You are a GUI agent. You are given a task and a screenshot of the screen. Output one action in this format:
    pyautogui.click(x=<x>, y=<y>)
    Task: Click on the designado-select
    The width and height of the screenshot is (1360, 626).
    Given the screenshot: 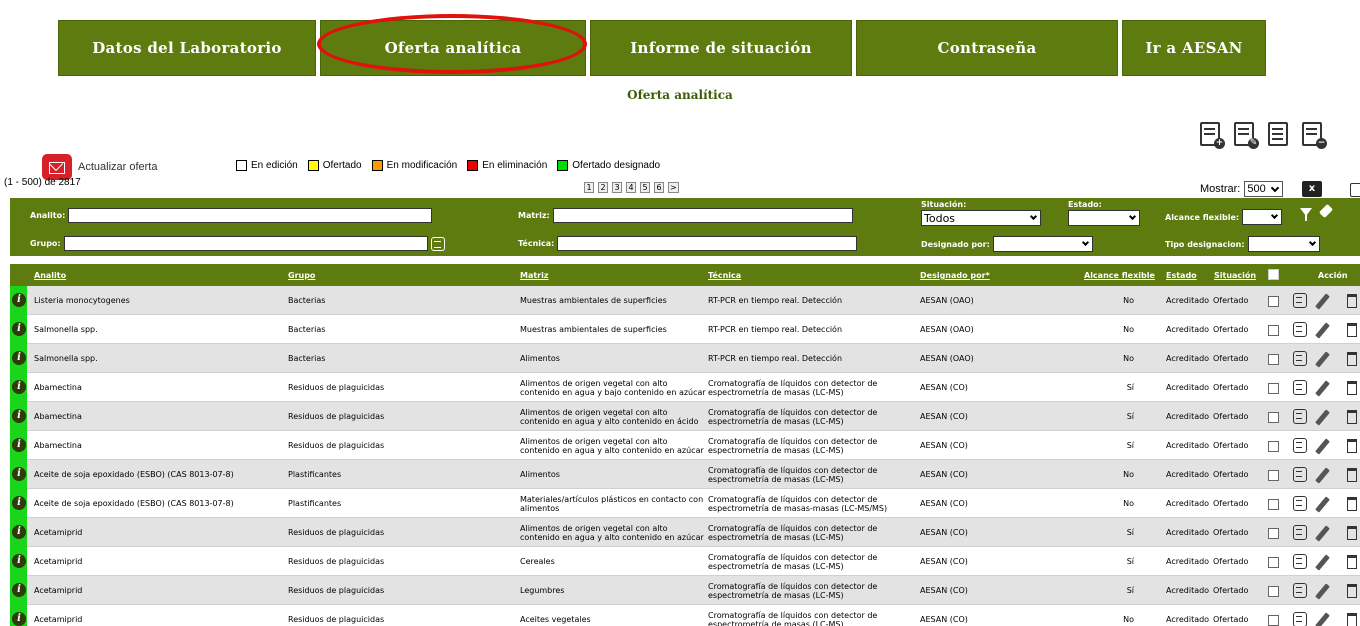 What is the action you would take?
    pyautogui.click(x=1042, y=244)
    